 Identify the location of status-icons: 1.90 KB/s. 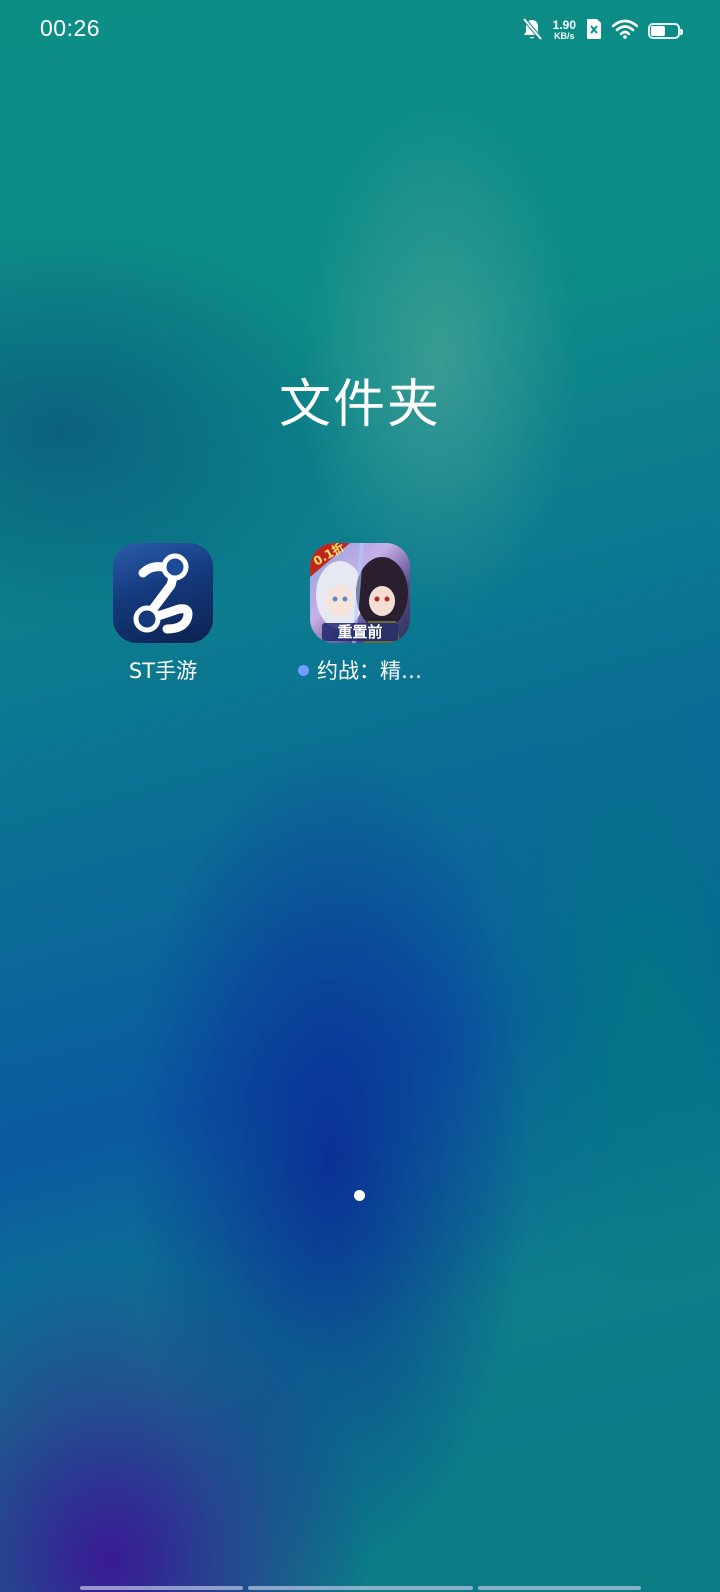
(602, 31).